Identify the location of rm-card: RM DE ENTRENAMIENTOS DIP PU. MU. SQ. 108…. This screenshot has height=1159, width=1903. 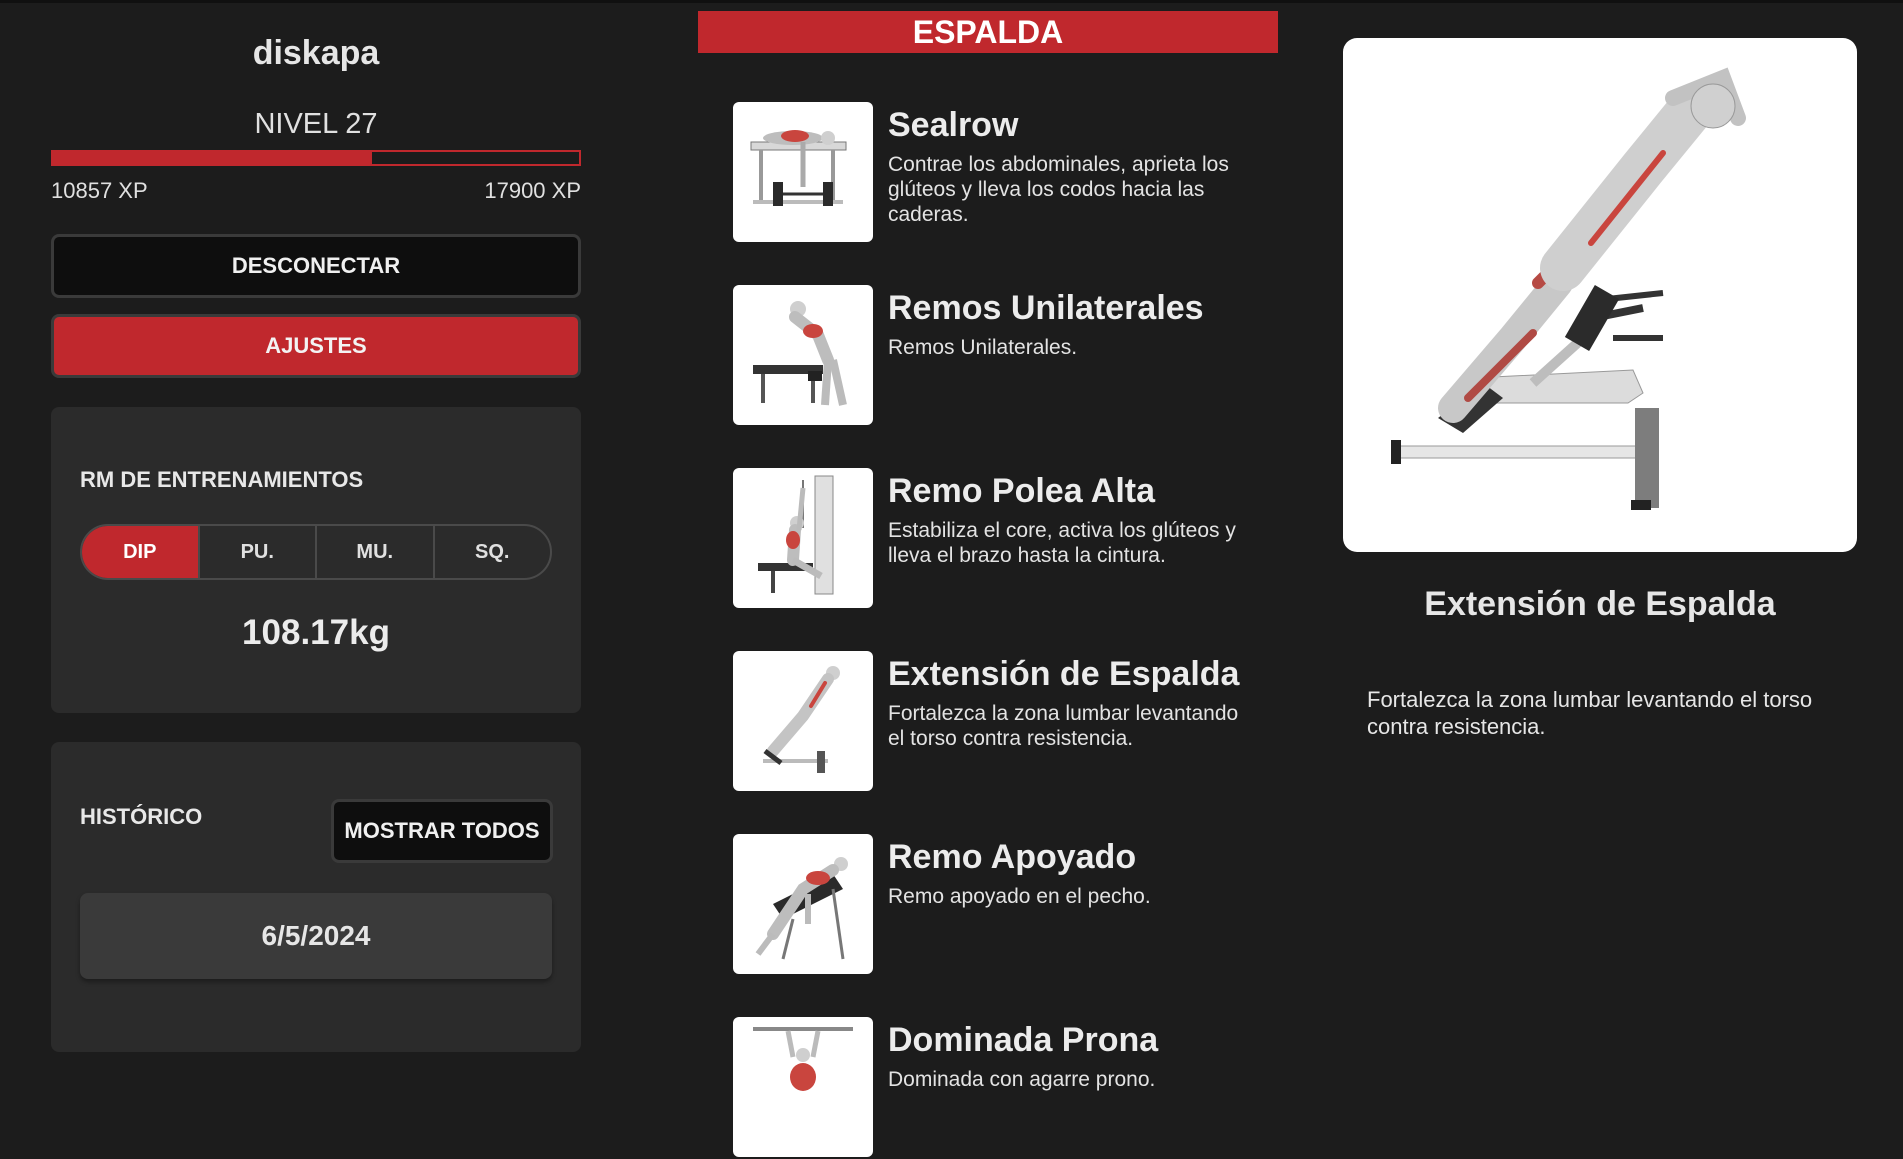
(316, 560).